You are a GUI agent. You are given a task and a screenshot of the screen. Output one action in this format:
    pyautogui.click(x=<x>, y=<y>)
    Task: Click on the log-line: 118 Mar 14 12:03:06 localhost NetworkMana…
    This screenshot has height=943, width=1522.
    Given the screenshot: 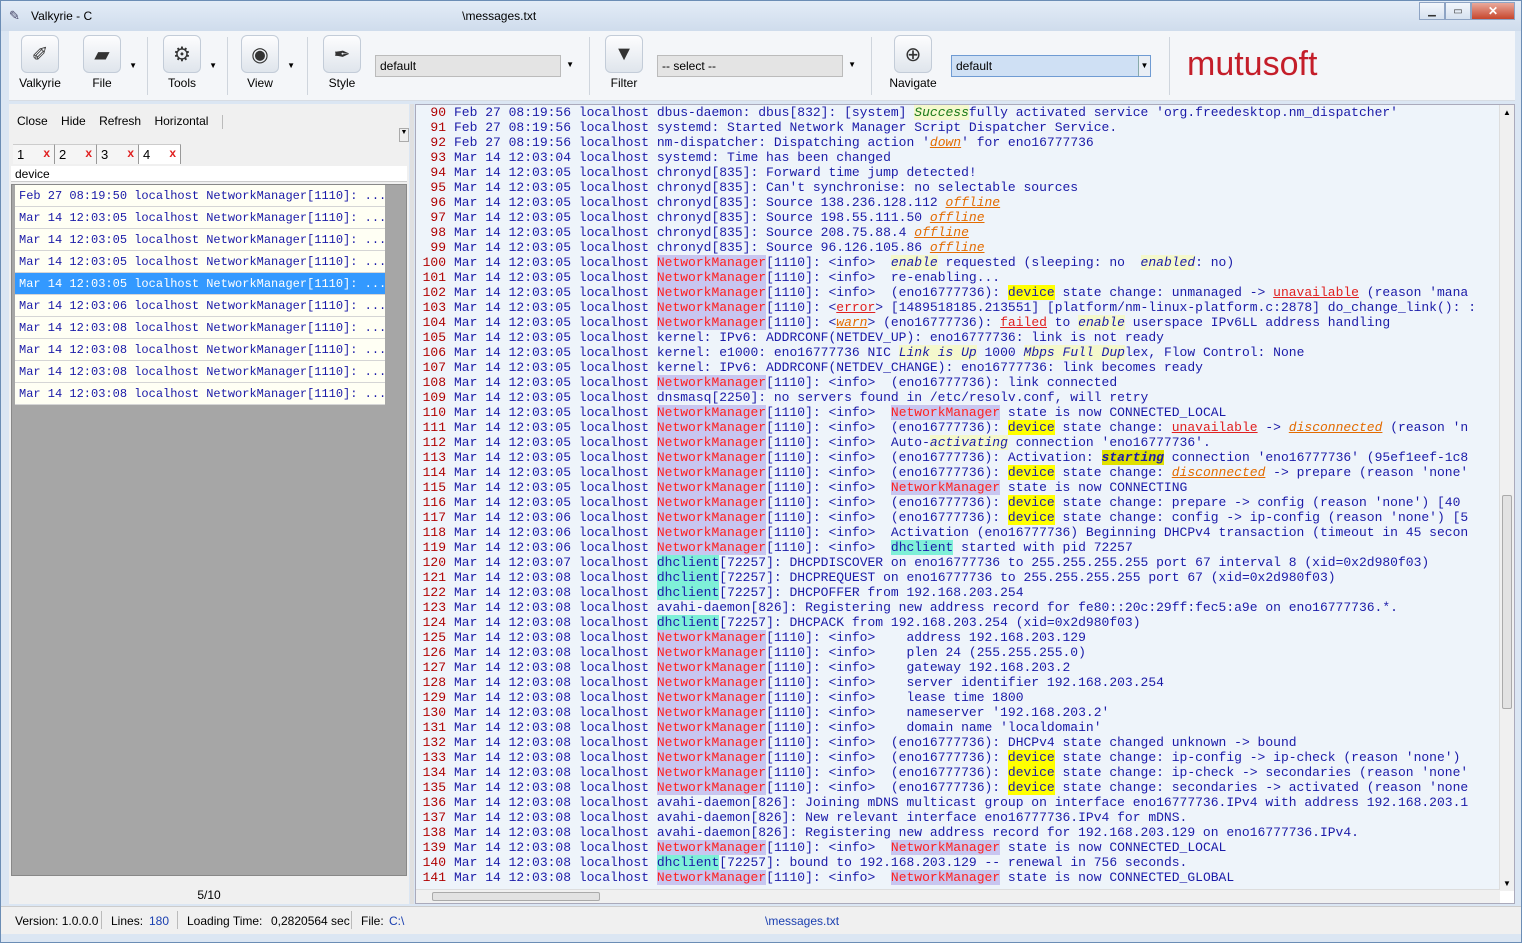 What is the action you would take?
    pyautogui.click(x=958, y=532)
    